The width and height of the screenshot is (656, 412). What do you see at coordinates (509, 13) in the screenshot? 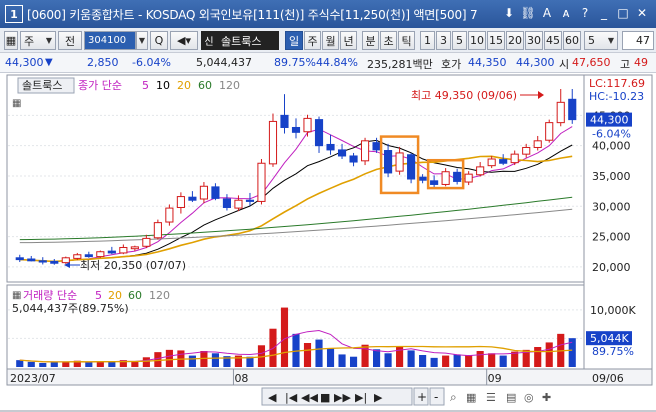
I see `download-icon: ⬇` at bounding box center [509, 13].